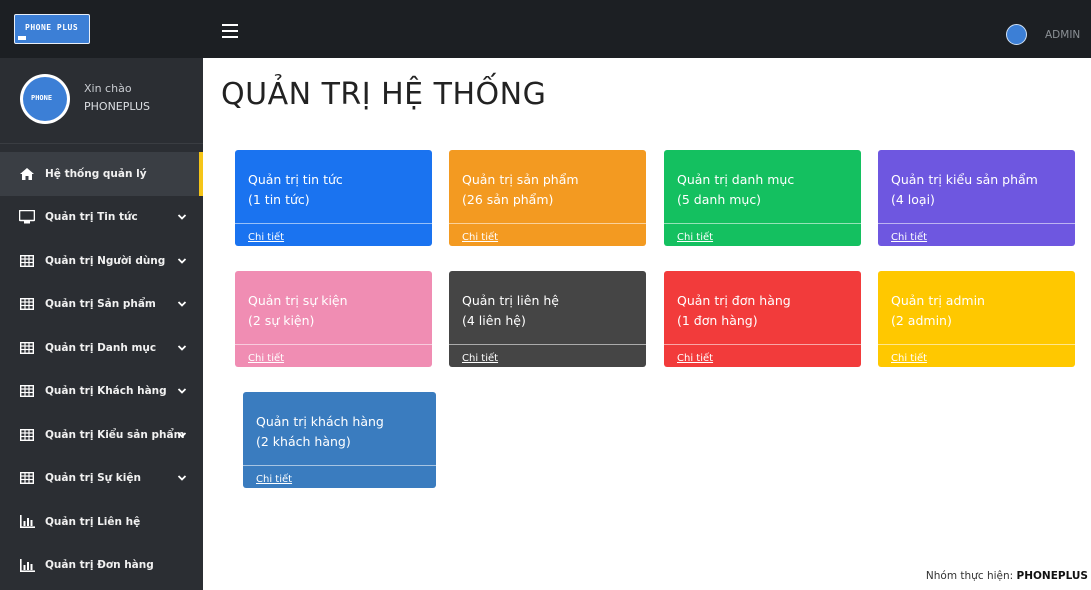 This screenshot has height=590, width=1091. I want to click on card-admins: Quản trị admin (2 admin) Chi tiết, so click(976, 319).